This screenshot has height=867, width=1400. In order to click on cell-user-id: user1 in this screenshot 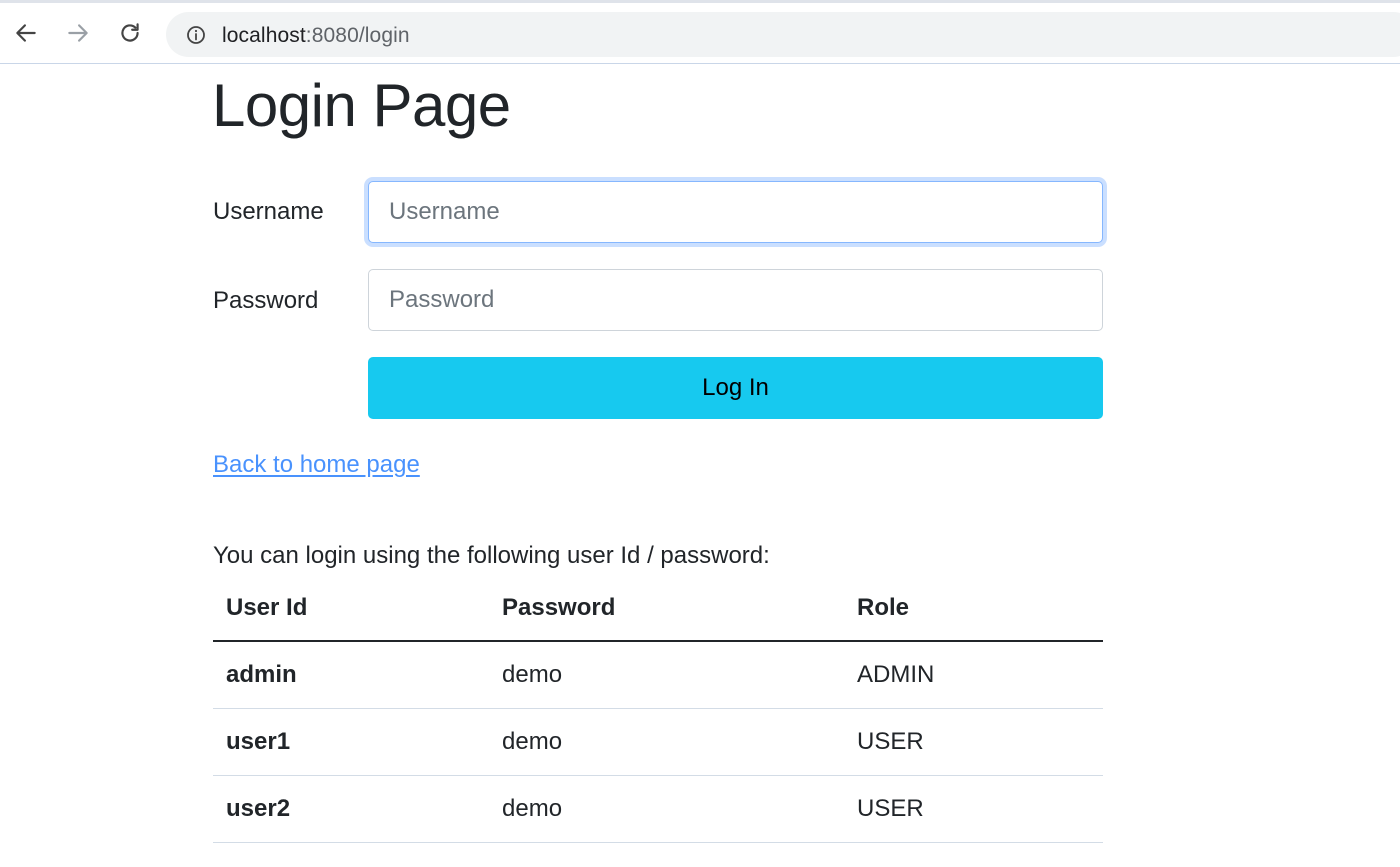, I will do `click(351, 742)`.